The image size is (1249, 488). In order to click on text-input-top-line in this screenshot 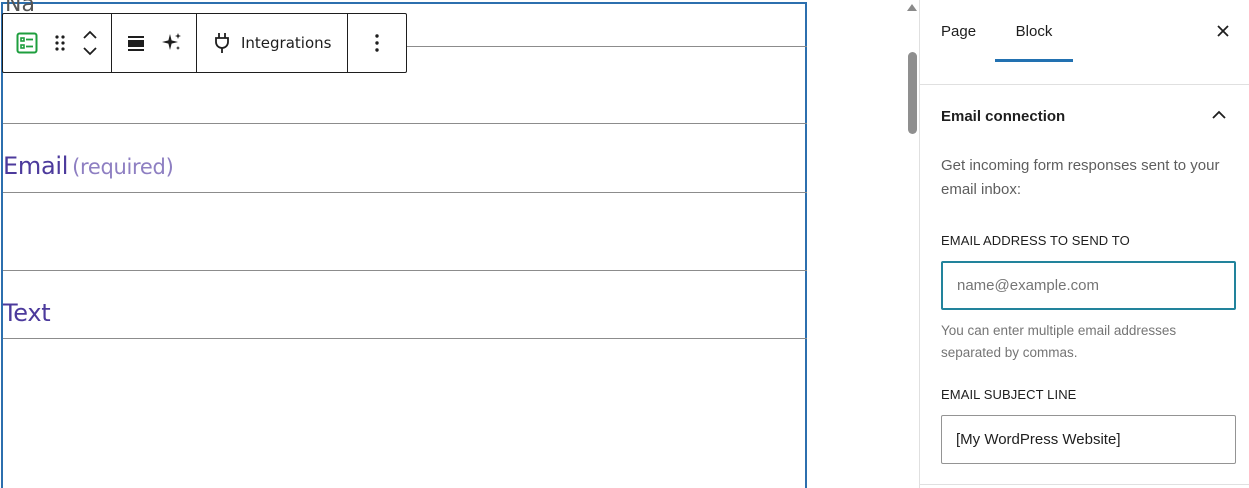, I will do `click(405, 338)`.